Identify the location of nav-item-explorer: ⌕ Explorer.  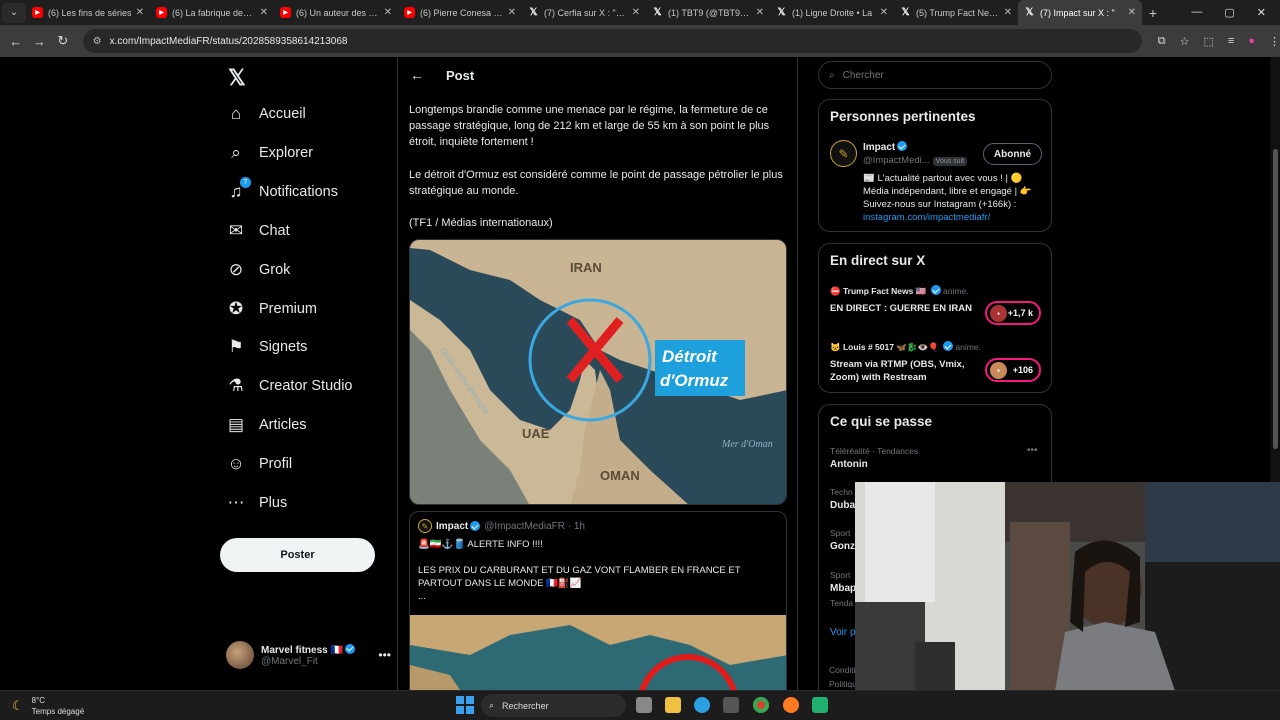
(269, 153).